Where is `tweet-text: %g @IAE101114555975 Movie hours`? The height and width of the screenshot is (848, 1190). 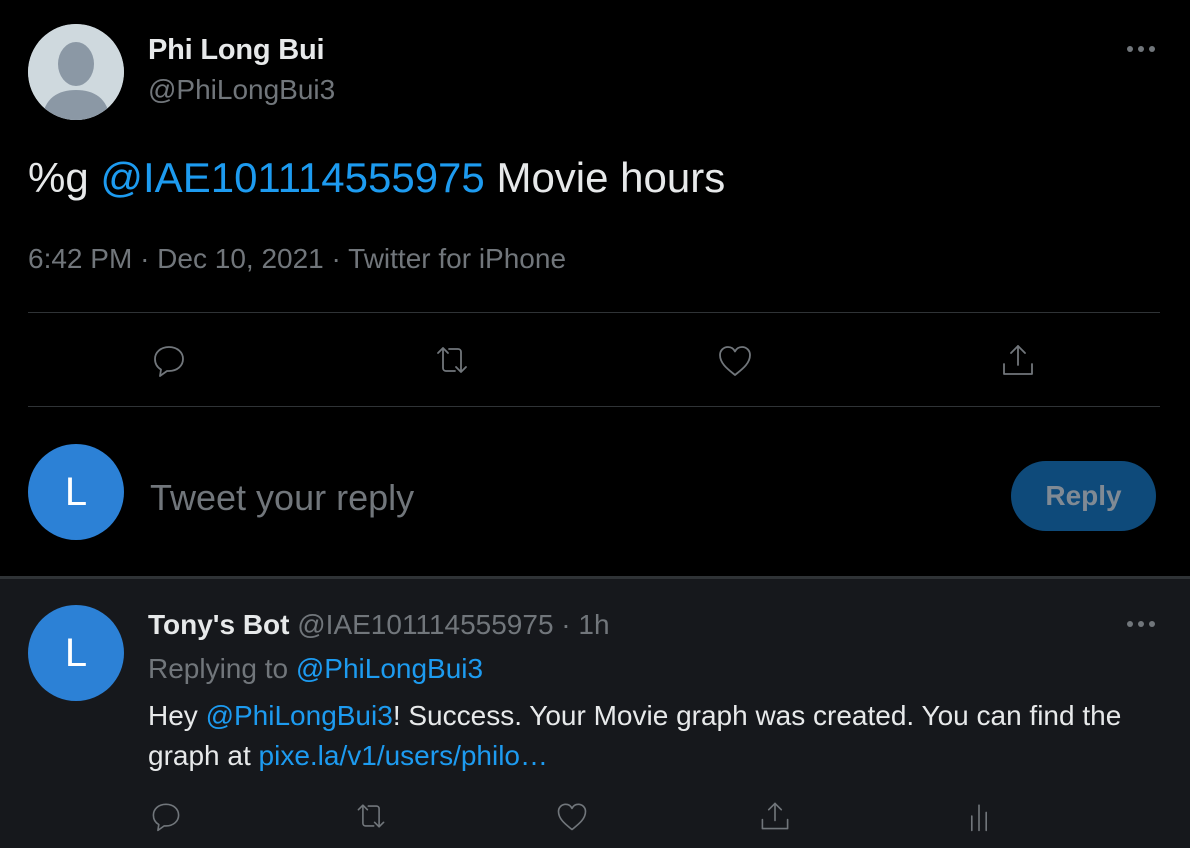
tweet-text: %g @IAE101114555975 Movie hours is located at coordinates (376, 178).